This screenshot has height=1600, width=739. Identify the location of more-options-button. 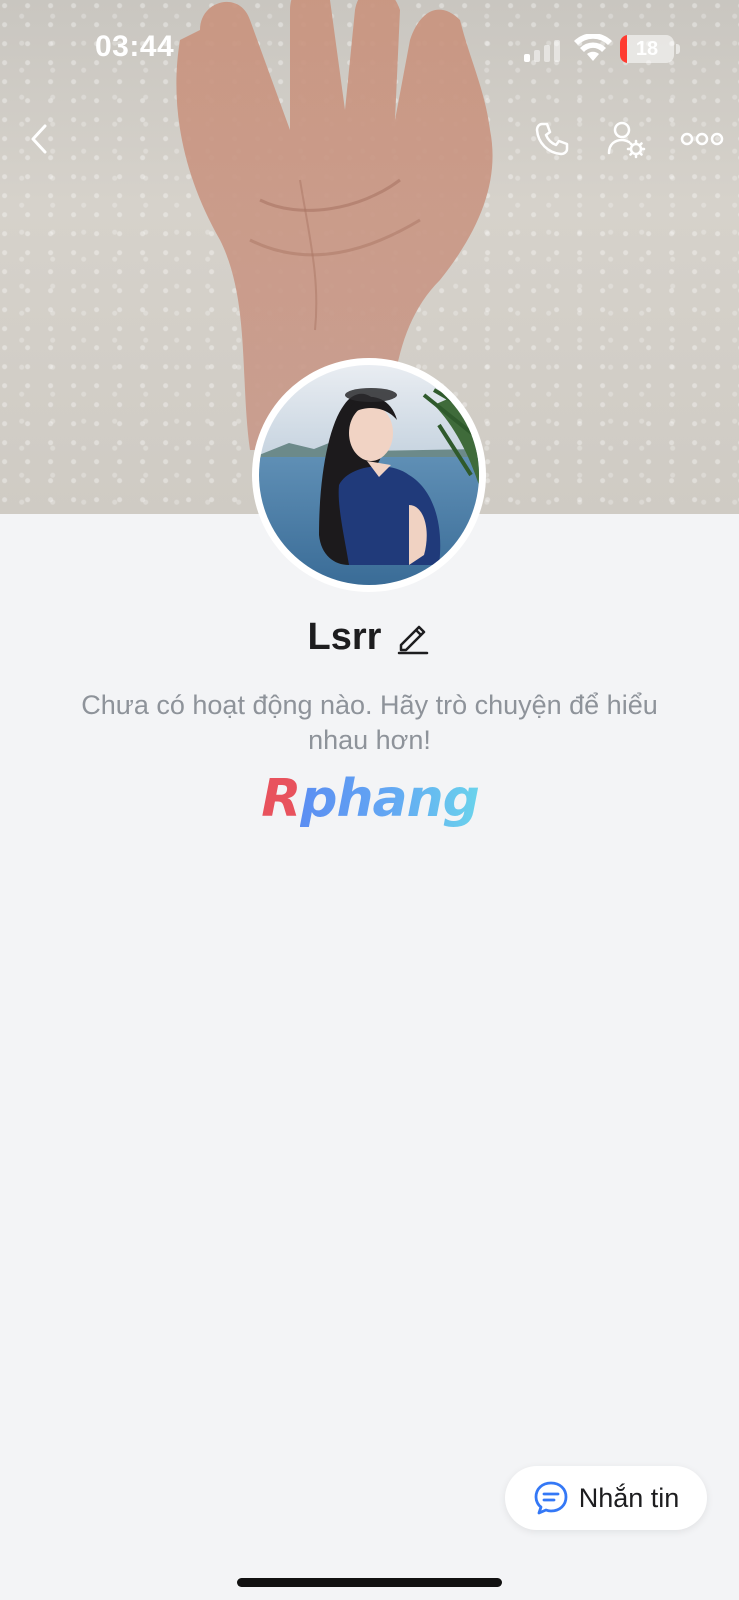
(702, 139).